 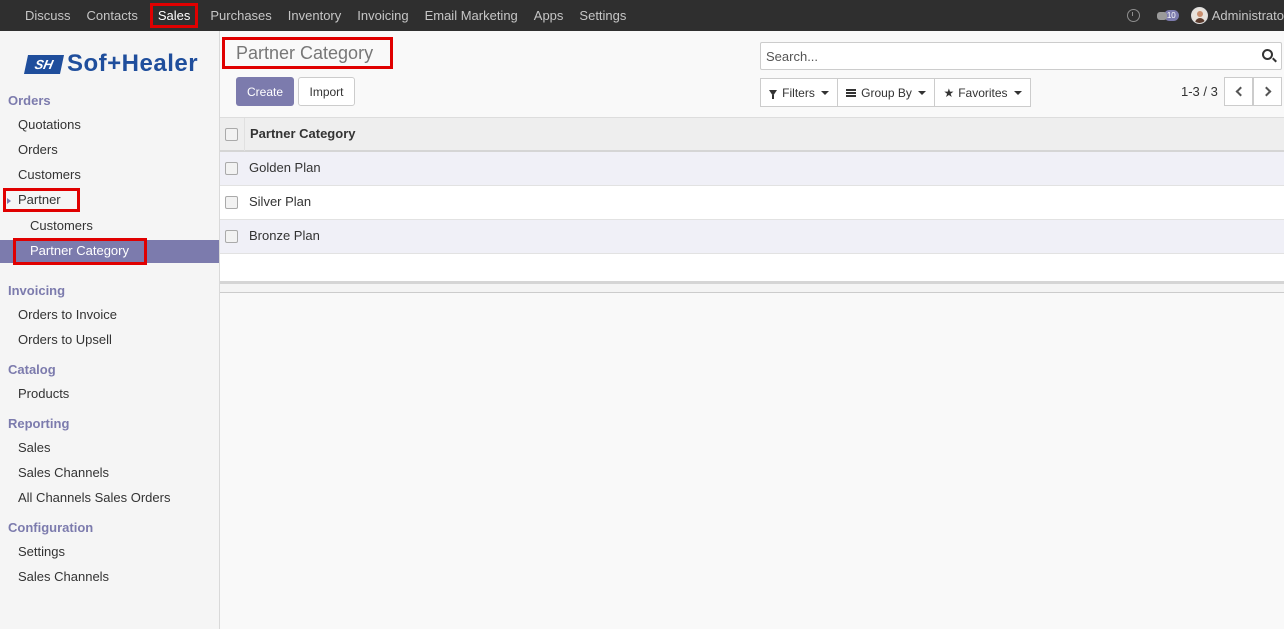 What do you see at coordinates (471, 15) in the screenshot?
I see `menu-email-marketing: Email Marketing` at bounding box center [471, 15].